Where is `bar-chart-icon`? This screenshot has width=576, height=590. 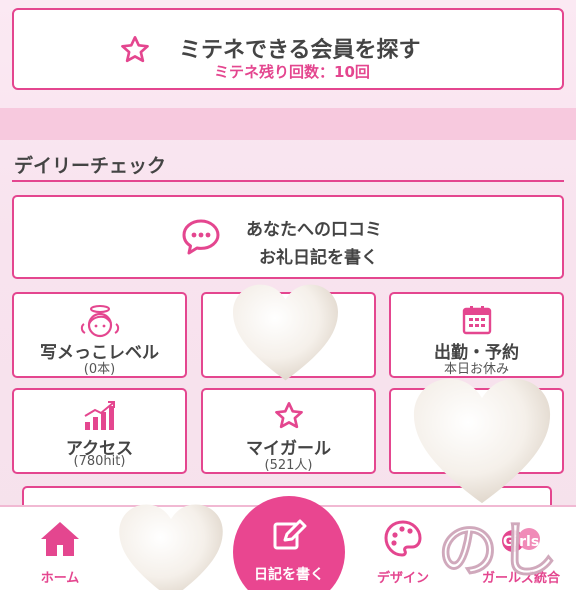 bar-chart-icon is located at coordinates (100, 418).